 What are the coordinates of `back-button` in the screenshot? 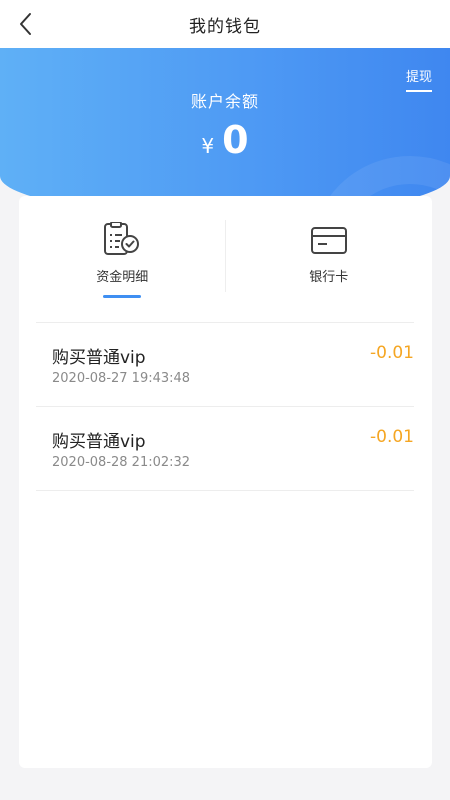 It's located at (26, 24).